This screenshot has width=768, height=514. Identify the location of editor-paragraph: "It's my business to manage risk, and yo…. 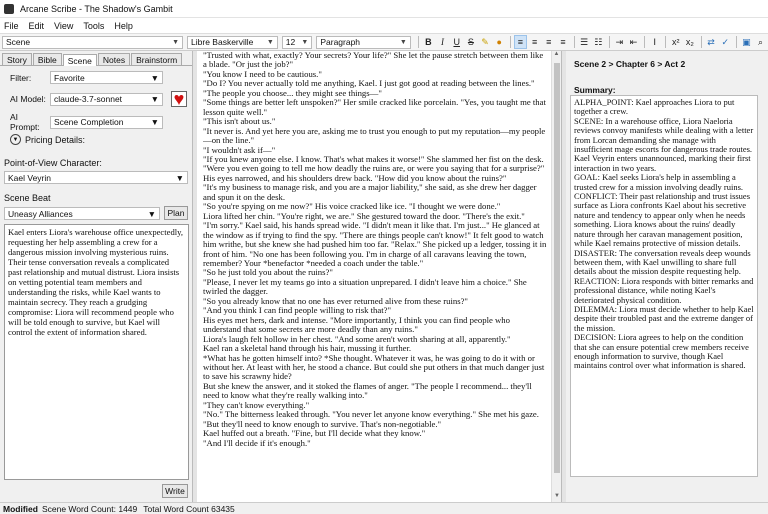
(376, 192).